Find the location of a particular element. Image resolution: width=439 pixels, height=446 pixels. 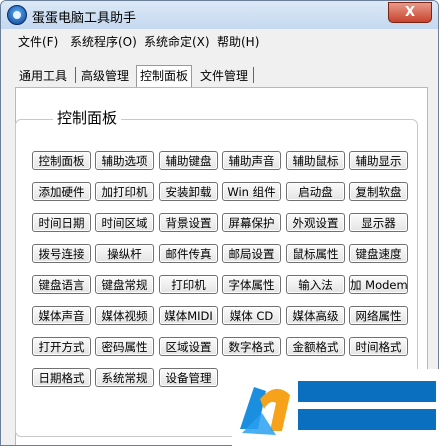

control-button: 打印机 is located at coordinates (188, 284).